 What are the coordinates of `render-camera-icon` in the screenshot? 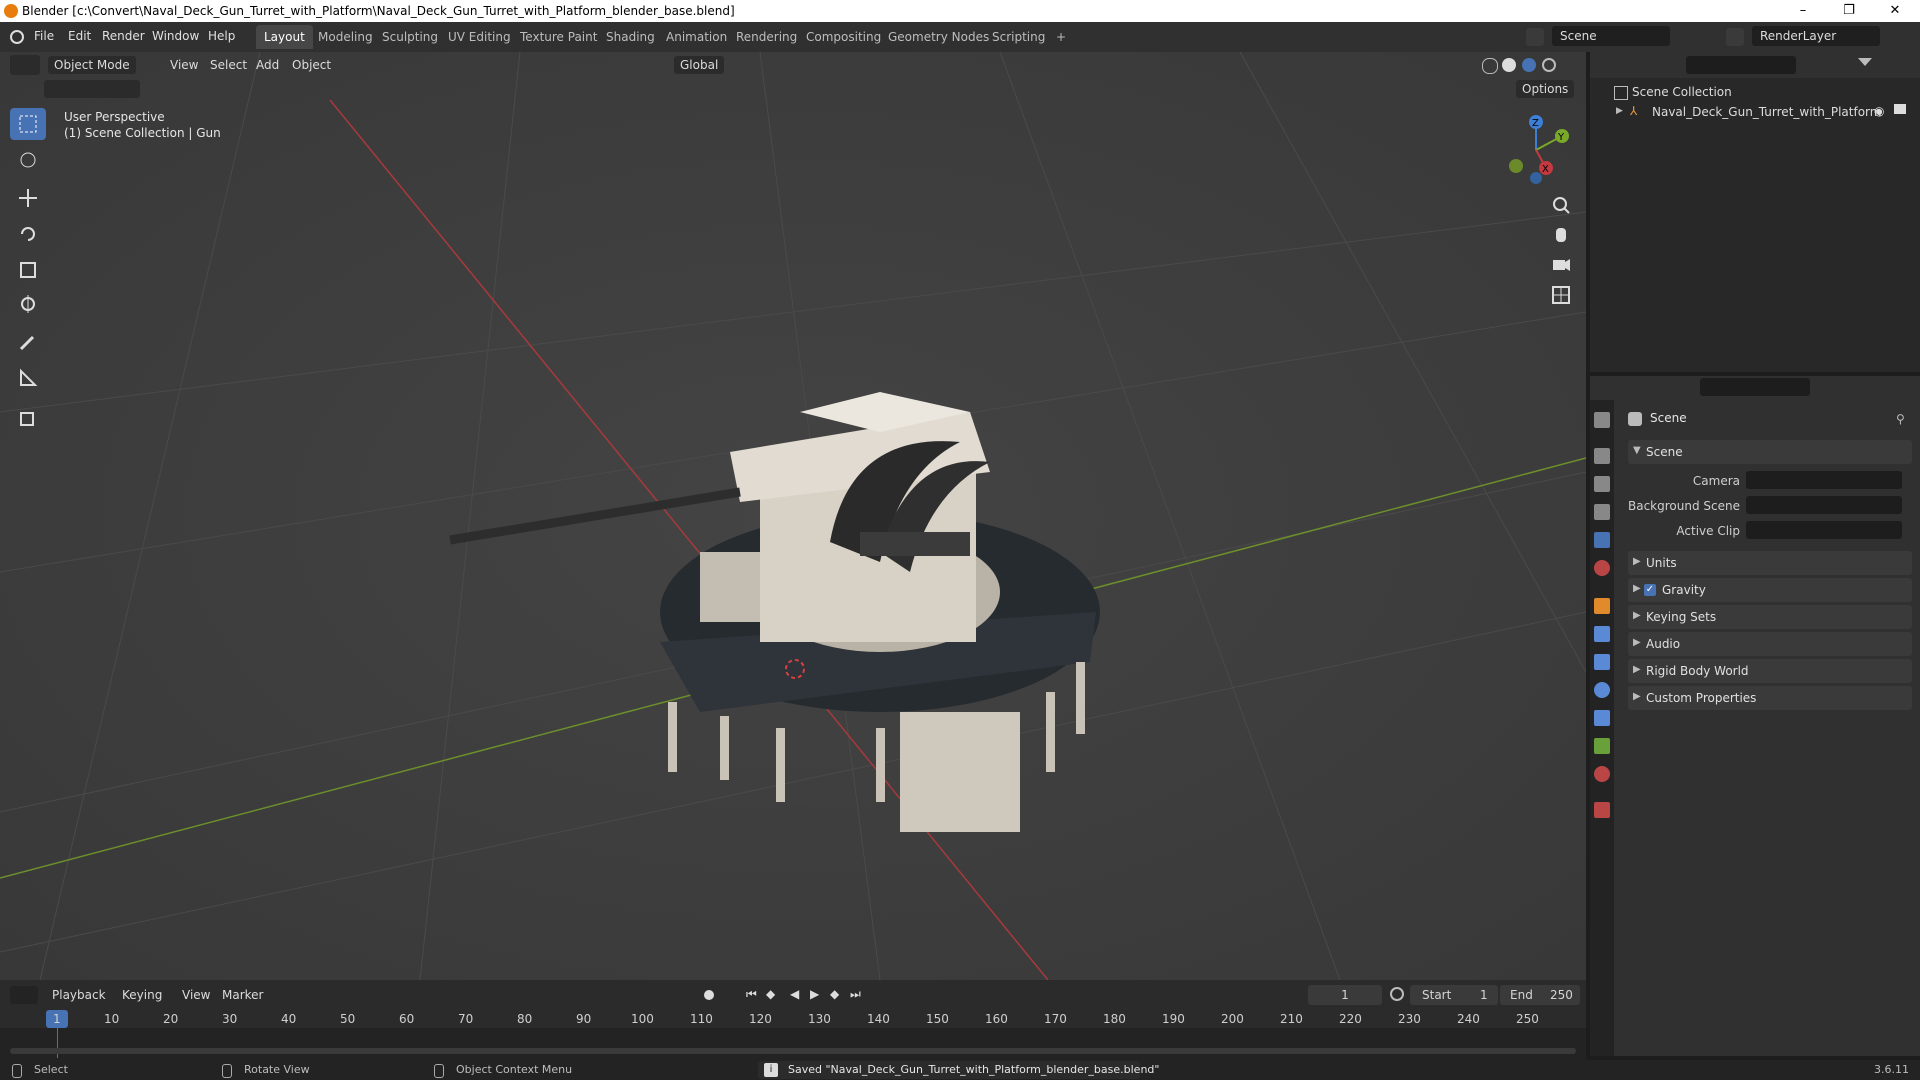 It's located at (1900, 109).